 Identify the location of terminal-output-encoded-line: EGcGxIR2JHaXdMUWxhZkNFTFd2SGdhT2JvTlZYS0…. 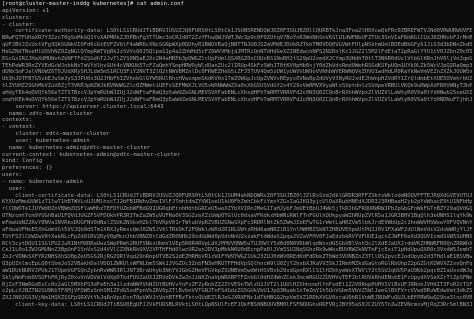
(237, 58).